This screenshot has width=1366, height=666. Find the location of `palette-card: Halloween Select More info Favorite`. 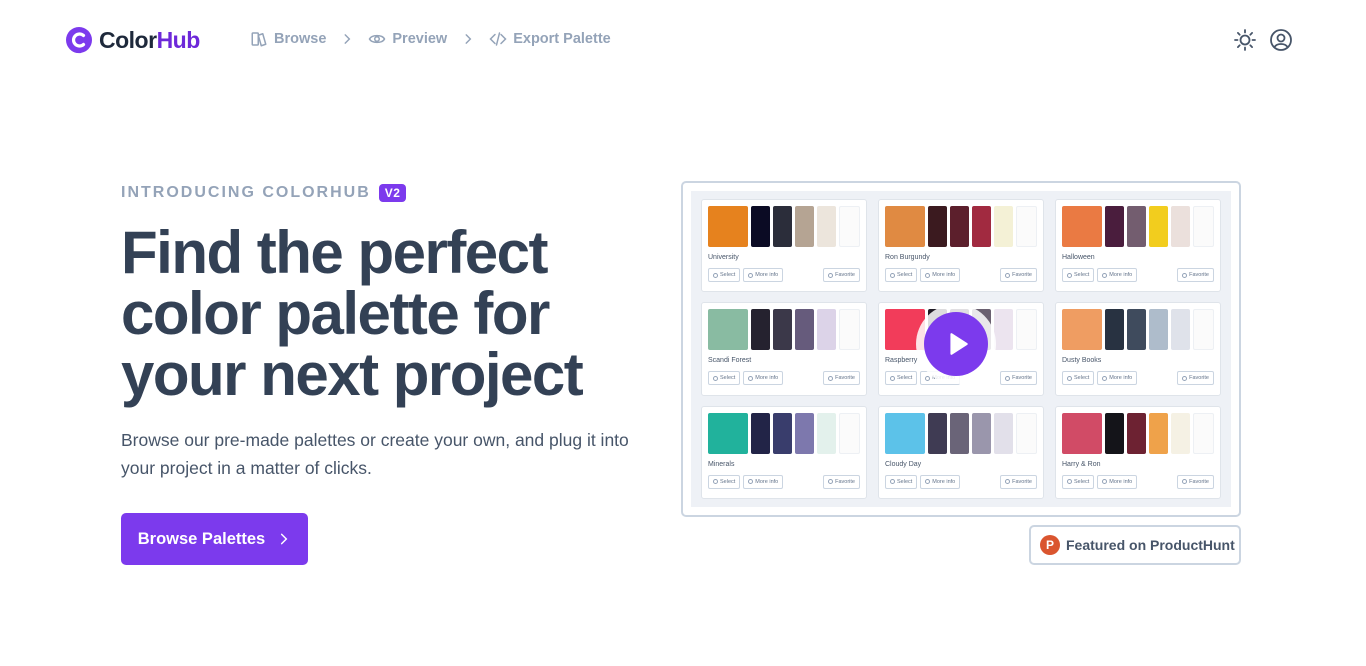

palette-card: Halloween Select More info Favorite is located at coordinates (1138, 246).